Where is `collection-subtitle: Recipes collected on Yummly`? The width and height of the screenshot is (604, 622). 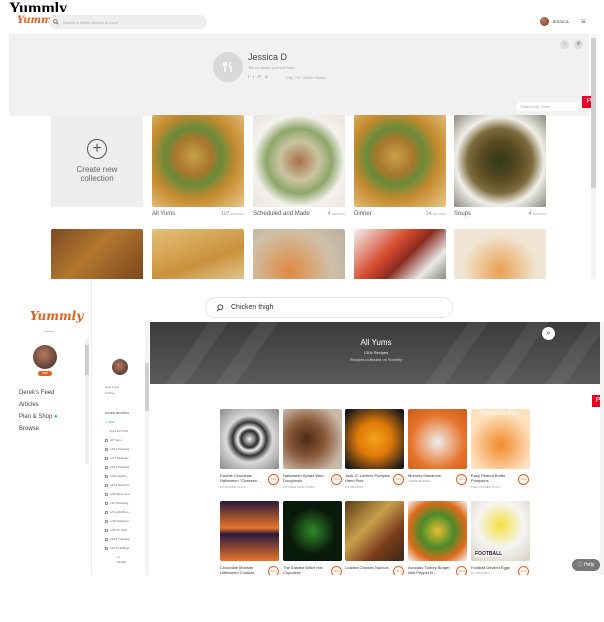 collection-subtitle: Recipes collected on Yummly is located at coordinates (376, 359).